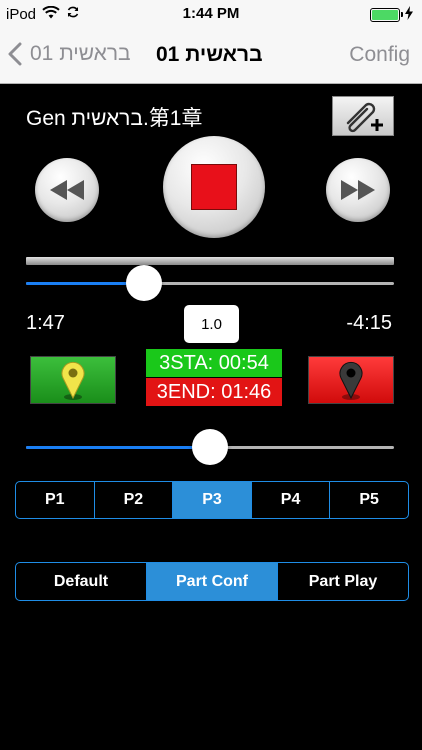  I want to click on status-time: 1:44 PM, so click(211, 13).